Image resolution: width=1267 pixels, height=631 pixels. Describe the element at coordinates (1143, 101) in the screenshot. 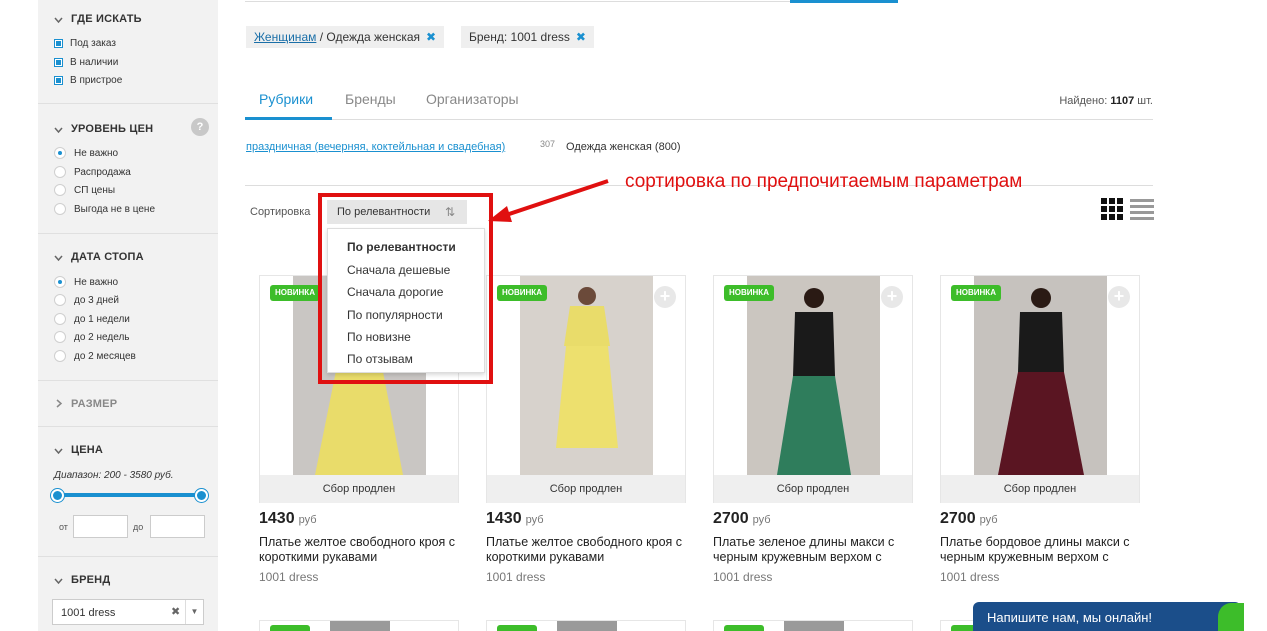

I see `results-unit: шт.` at that location.